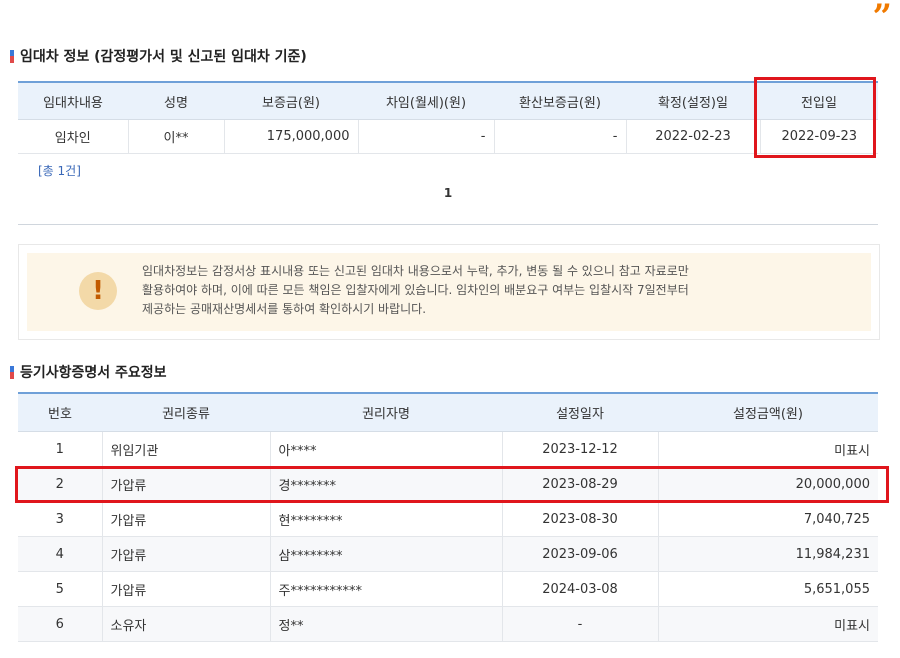 The image size is (900, 658). I want to click on table-row: 6 소유자 정** - 미표시, so click(448, 624).